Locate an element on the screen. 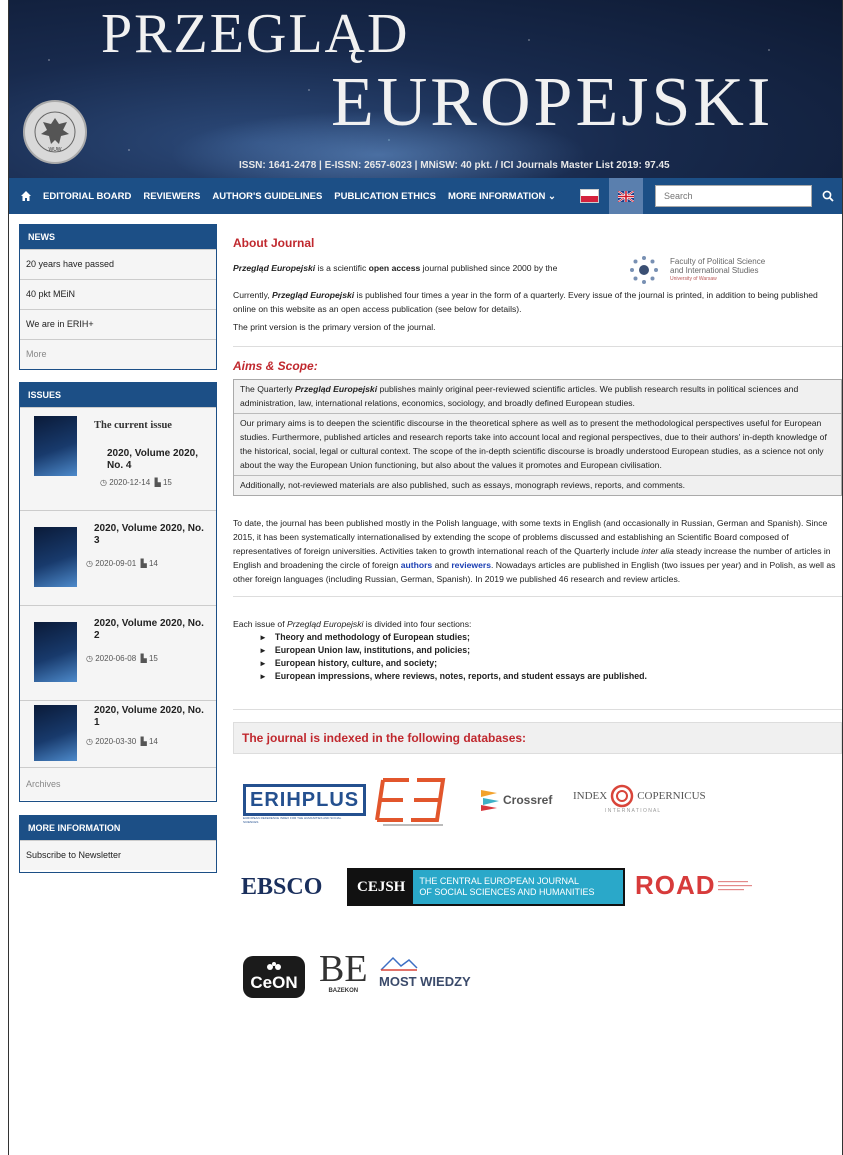  news-item: 40 pkt MEiN is located at coordinates (118, 294).